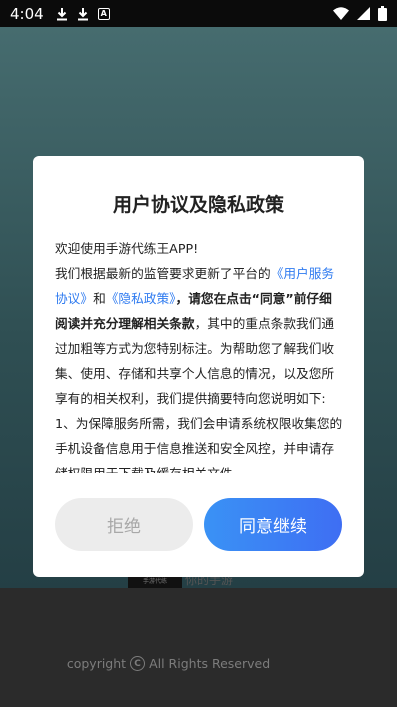 The width and height of the screenshot is (397, 707). I want to click on welcome-line: 欢迎使用手游代练王APP!, so click(127, 248).